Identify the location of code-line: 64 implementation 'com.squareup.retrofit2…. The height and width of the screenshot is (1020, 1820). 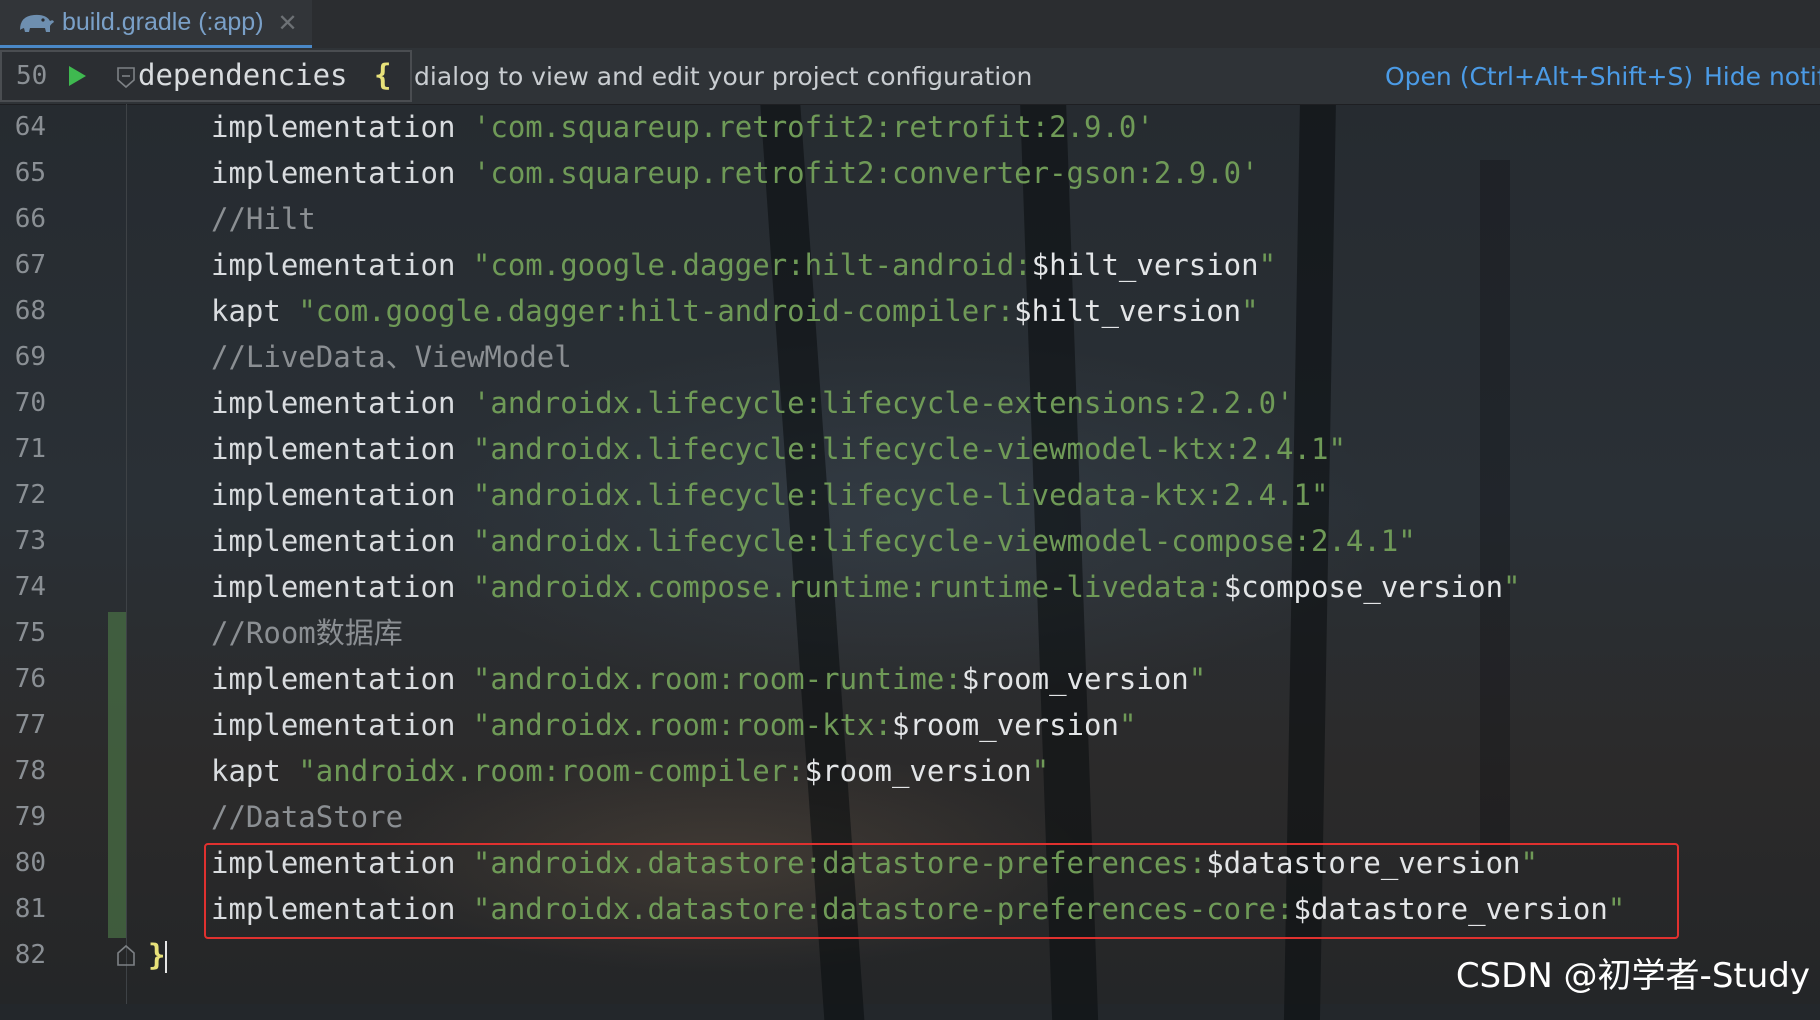
(910, 127).